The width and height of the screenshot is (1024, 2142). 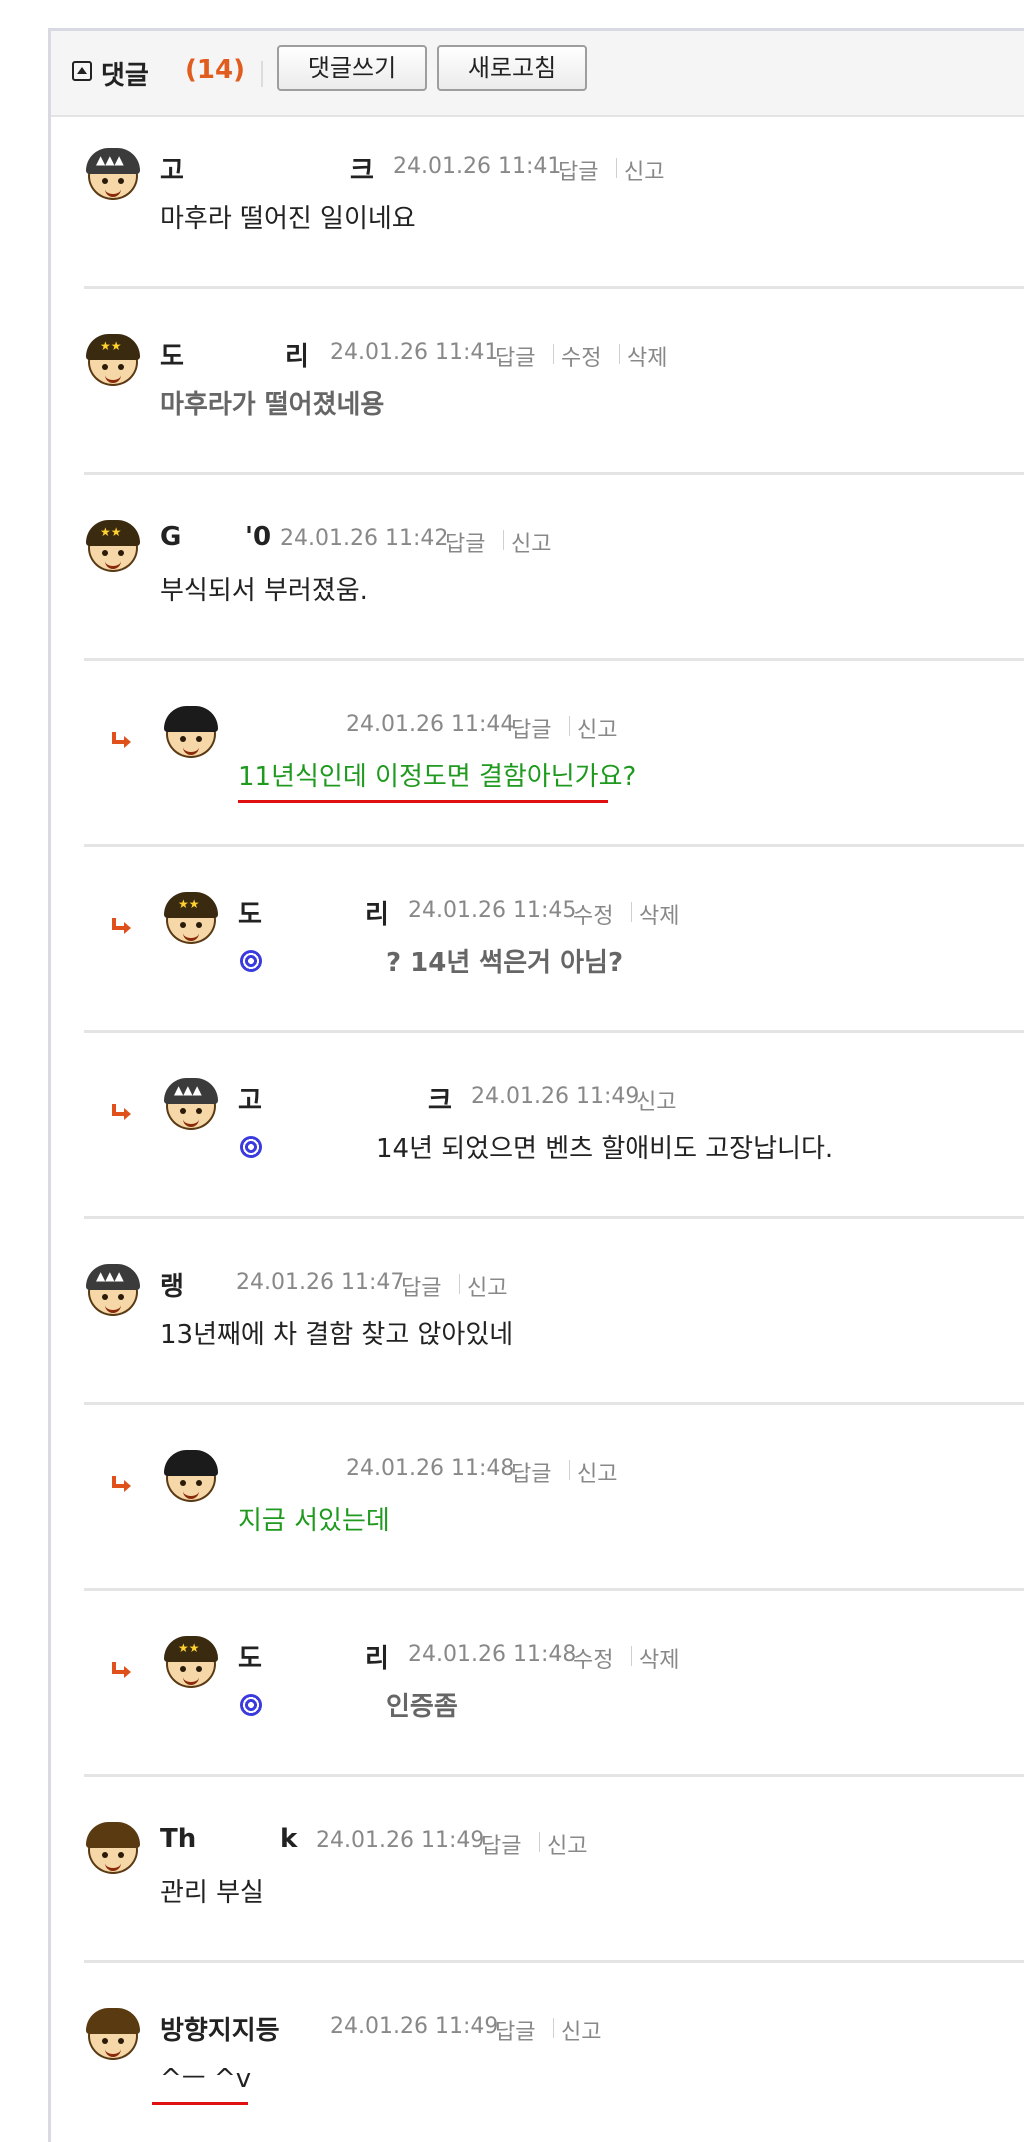 I want to click on comment-author-name: Th, so click(x=178, y=1839).